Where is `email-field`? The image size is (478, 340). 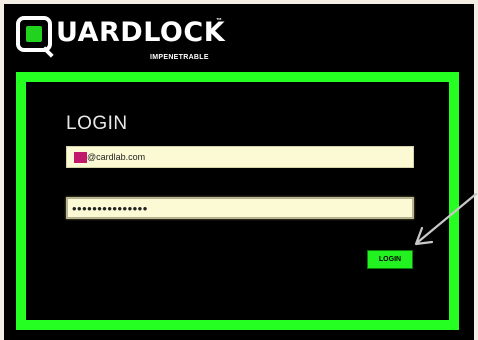
email-field is located at coordinates (240, 157).